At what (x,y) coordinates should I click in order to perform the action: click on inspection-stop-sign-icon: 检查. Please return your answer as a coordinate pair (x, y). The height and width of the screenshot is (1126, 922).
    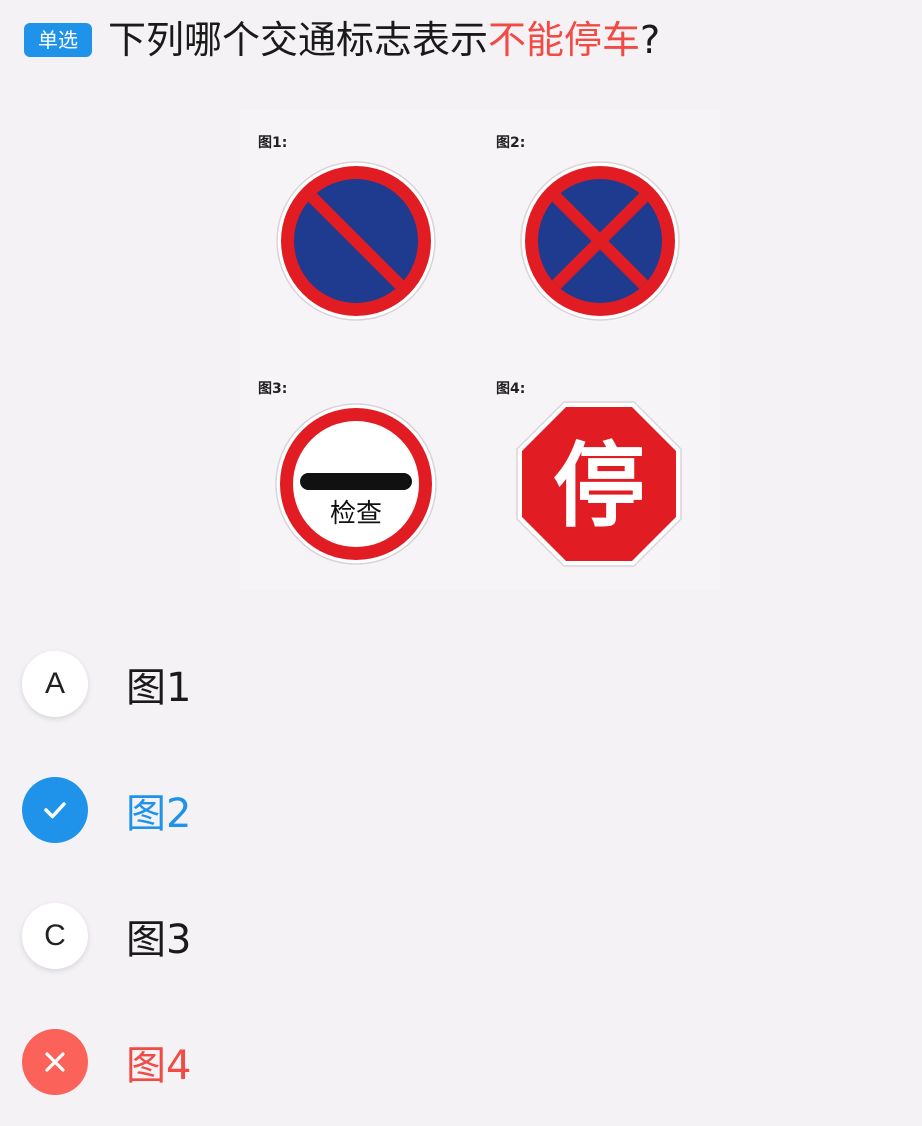
    Looking at the image, I should click on (356, 484).